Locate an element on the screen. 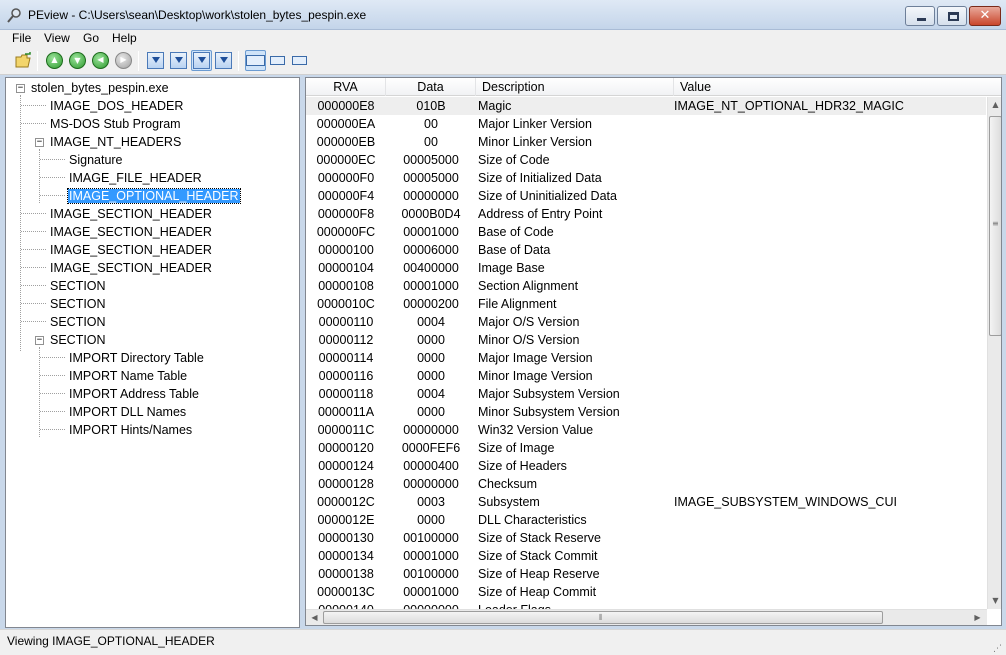 Image resolution: width=1006 pixels, height=655 pixels. menu-file: File is located at coordinates (21, 38).